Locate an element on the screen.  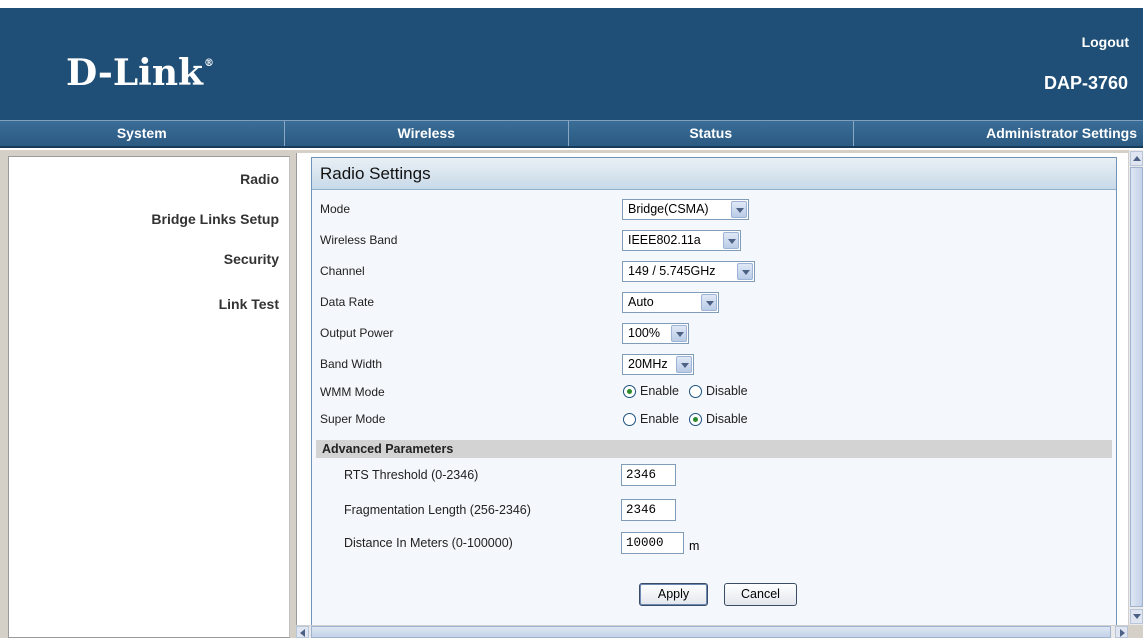
wmm-disable-radio is located at coordinates (695, 391).